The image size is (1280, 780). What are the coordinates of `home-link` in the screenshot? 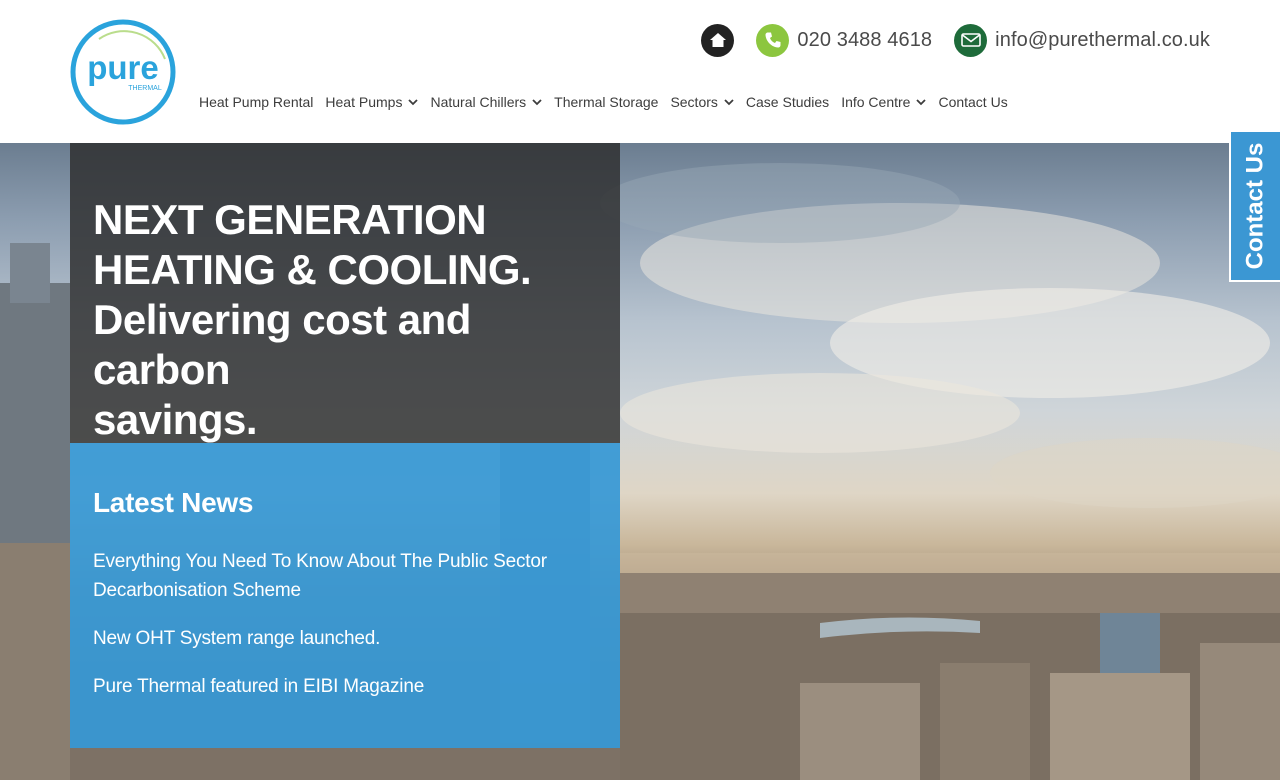 It's located at (718, 40).